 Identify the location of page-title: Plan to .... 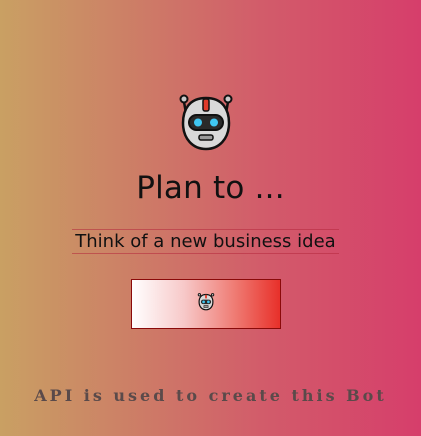
(210, 188).